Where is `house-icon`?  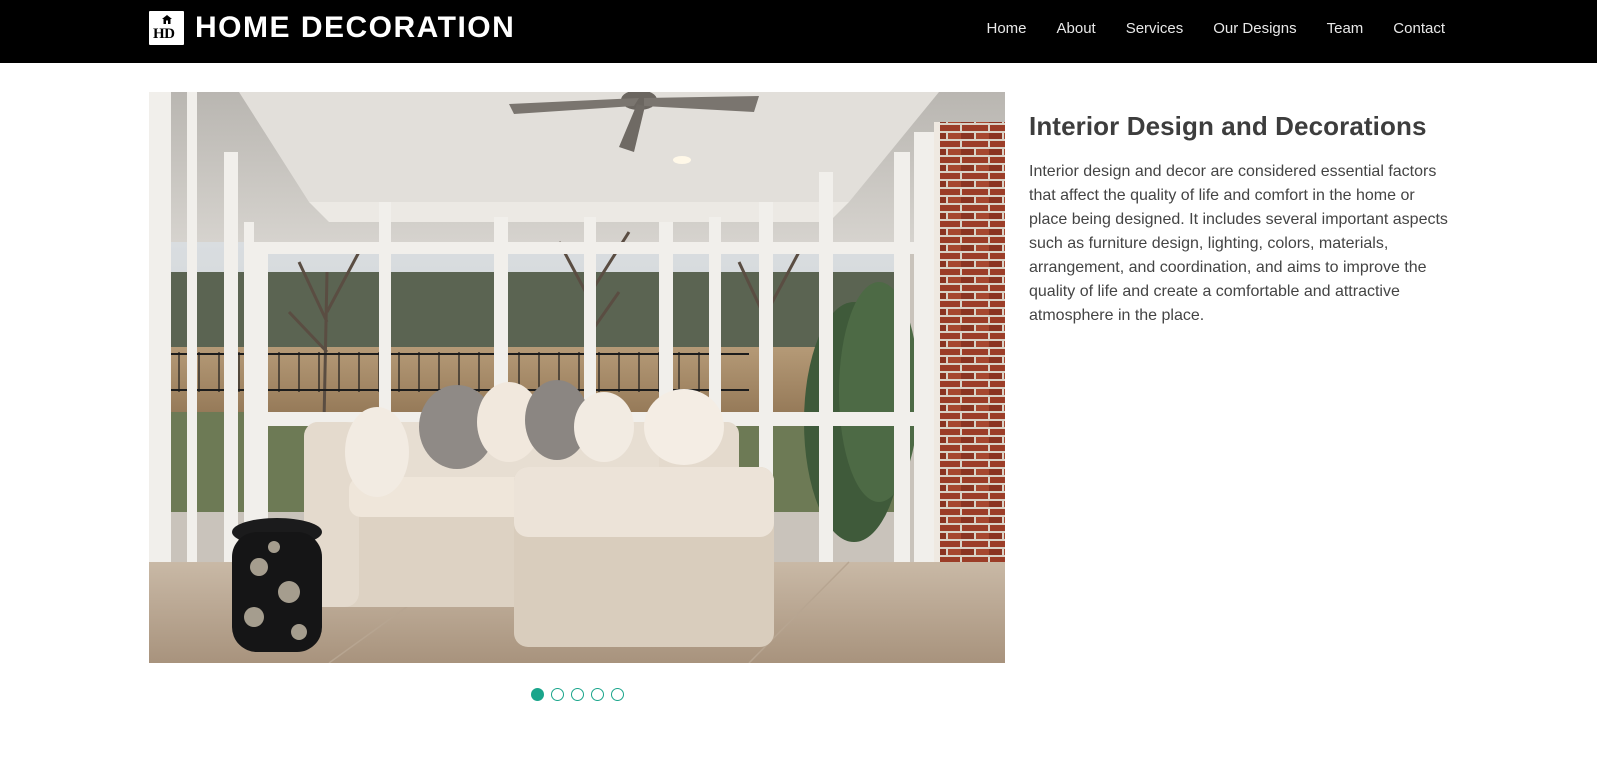 house-icon is located at coordinates (167, 19).